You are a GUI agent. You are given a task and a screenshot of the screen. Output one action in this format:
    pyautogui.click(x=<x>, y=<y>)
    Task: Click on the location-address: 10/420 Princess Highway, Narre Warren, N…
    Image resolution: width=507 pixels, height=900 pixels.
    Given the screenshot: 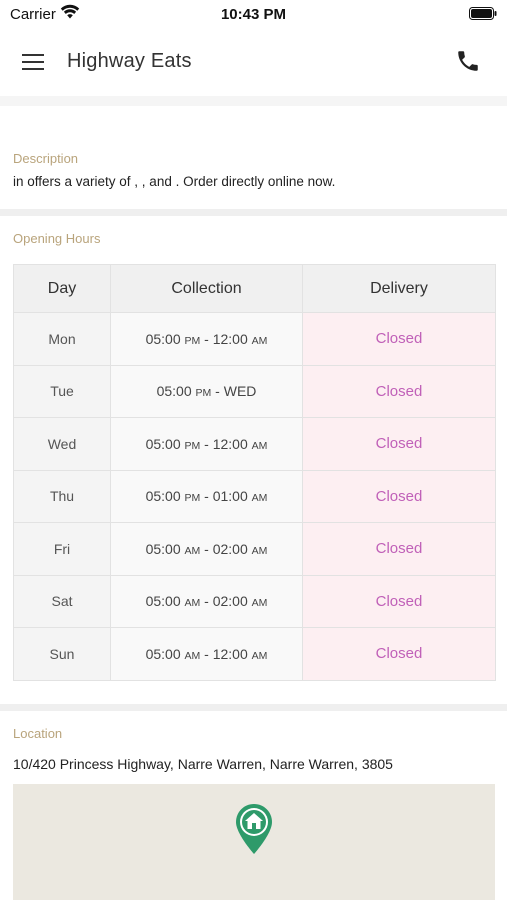 What is the action you would take?
    pyautogui.click(x=203, y=764)
    